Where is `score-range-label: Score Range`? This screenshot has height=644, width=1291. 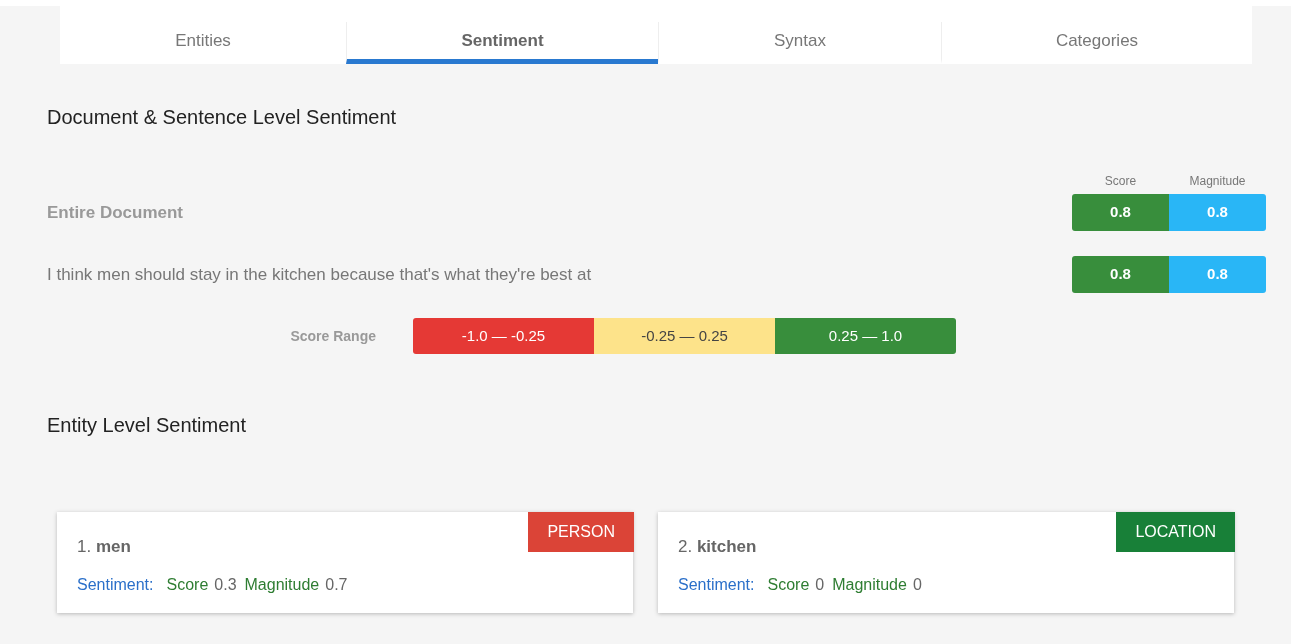 score-range-label: Score Range is located at coordinates (333, 336).